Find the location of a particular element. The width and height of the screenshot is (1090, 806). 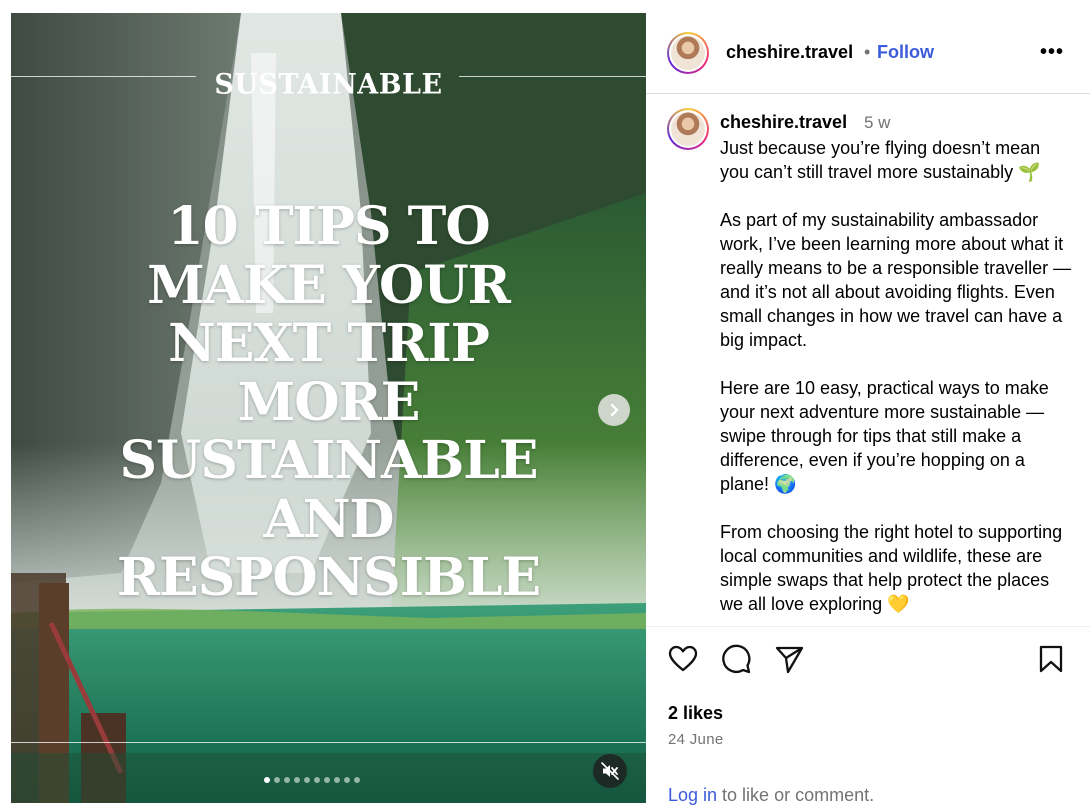

caption-username: cheshire.travel is located at coordinates (783, 122).